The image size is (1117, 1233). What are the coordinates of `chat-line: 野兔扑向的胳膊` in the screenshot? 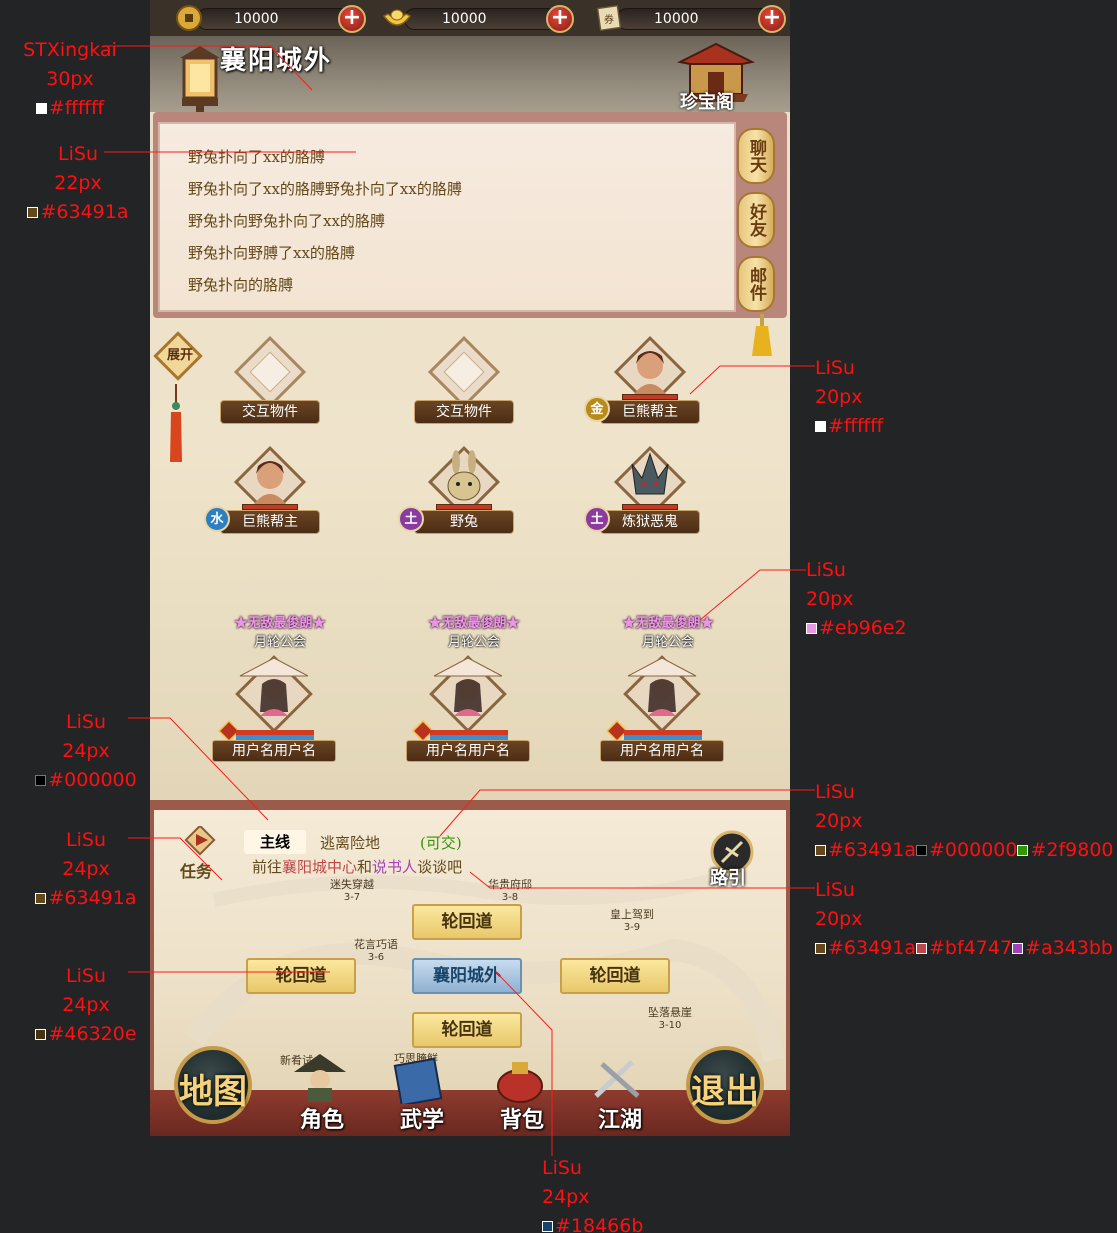 It's located at (241, 285).